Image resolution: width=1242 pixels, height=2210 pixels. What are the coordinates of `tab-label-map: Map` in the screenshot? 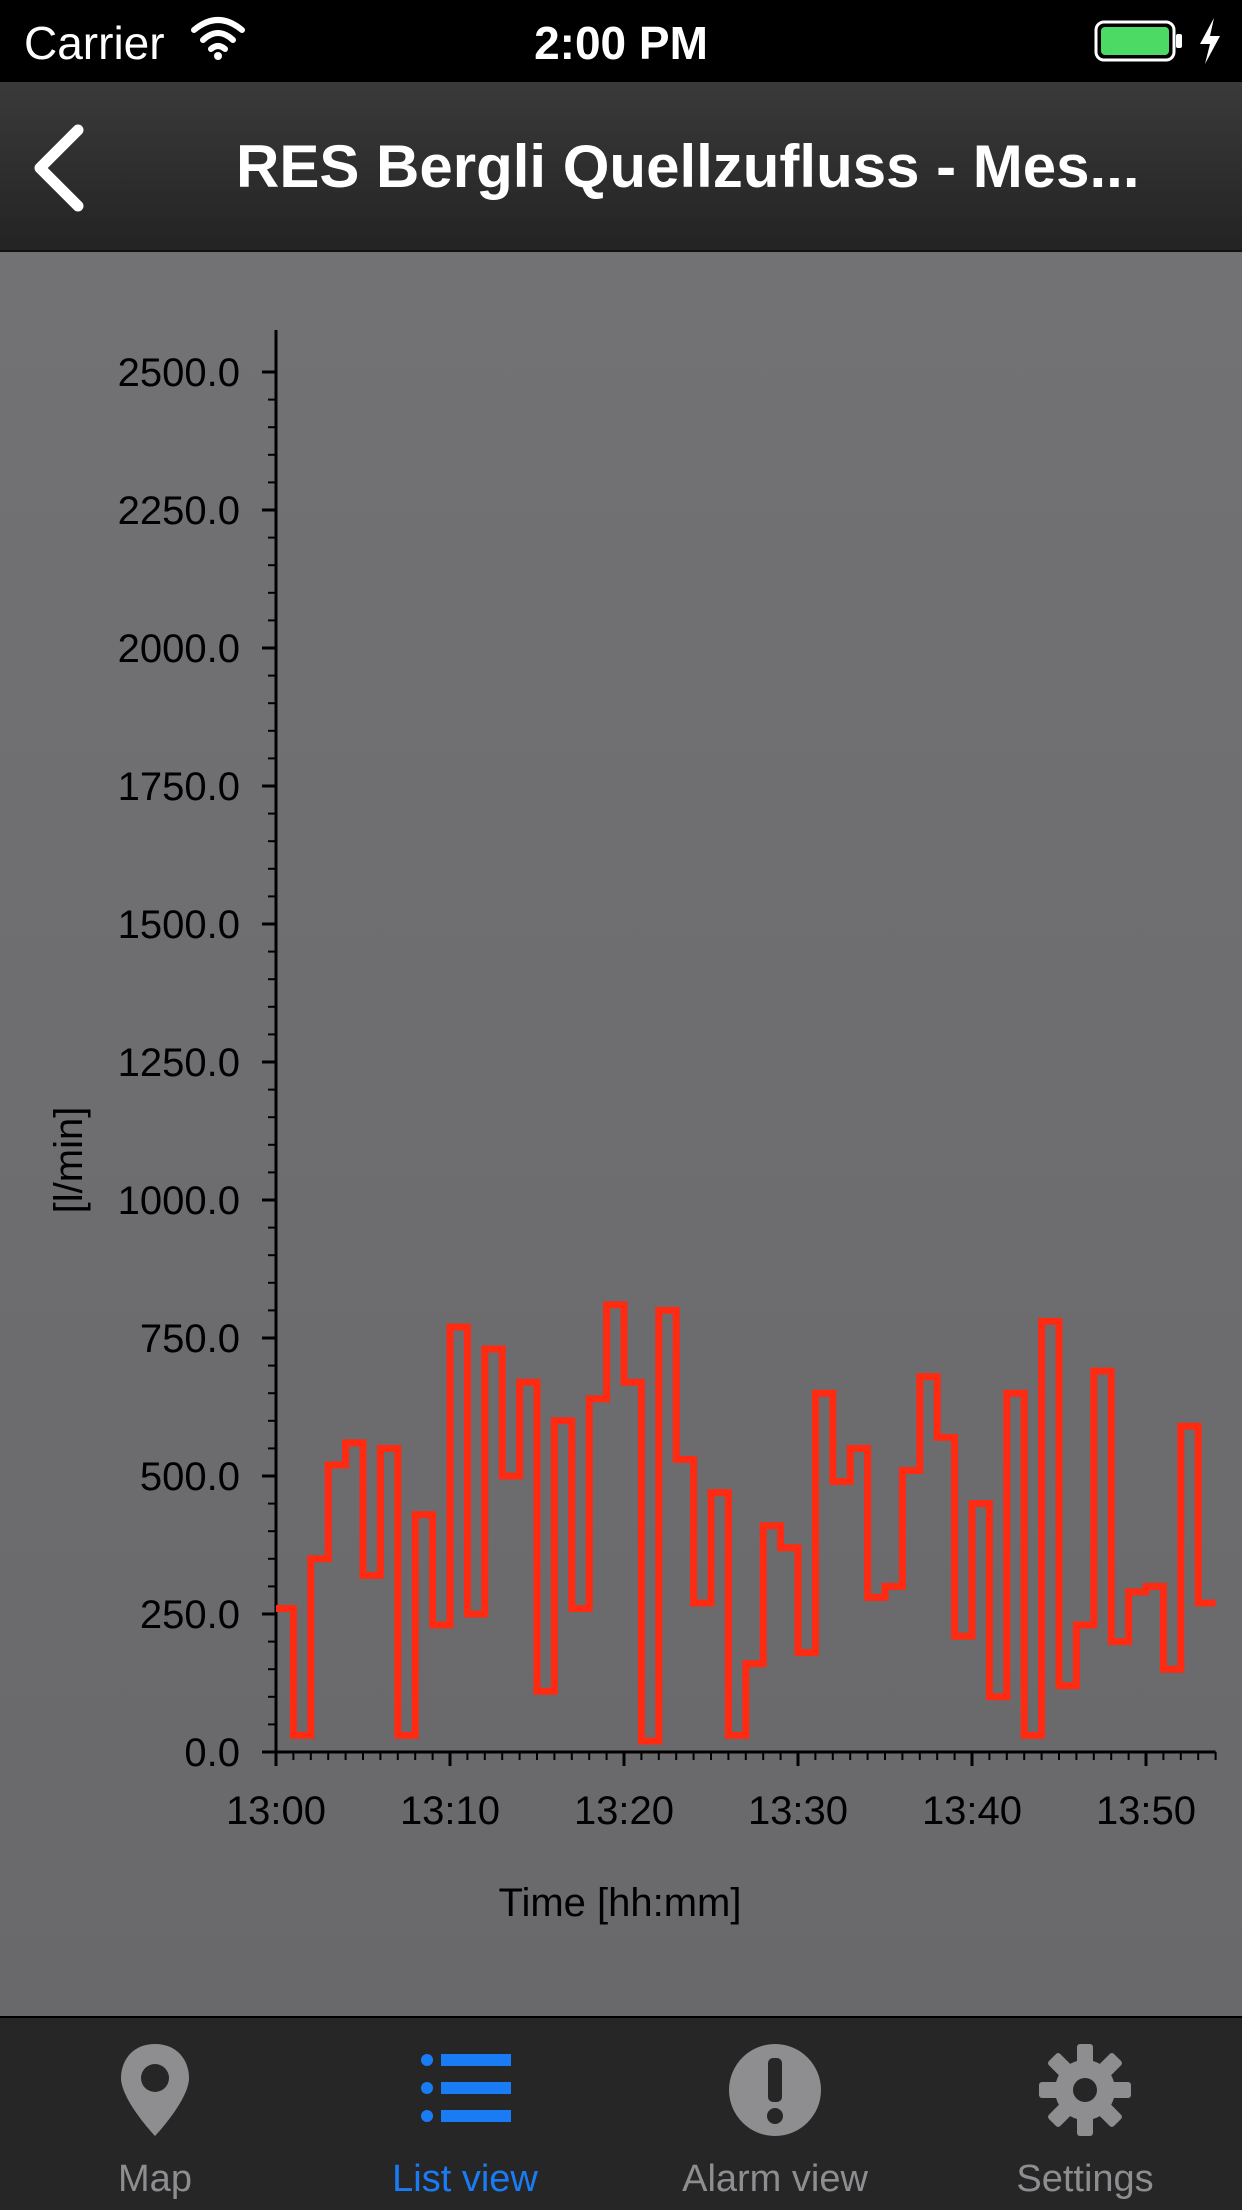 It's located at (155, 2179).